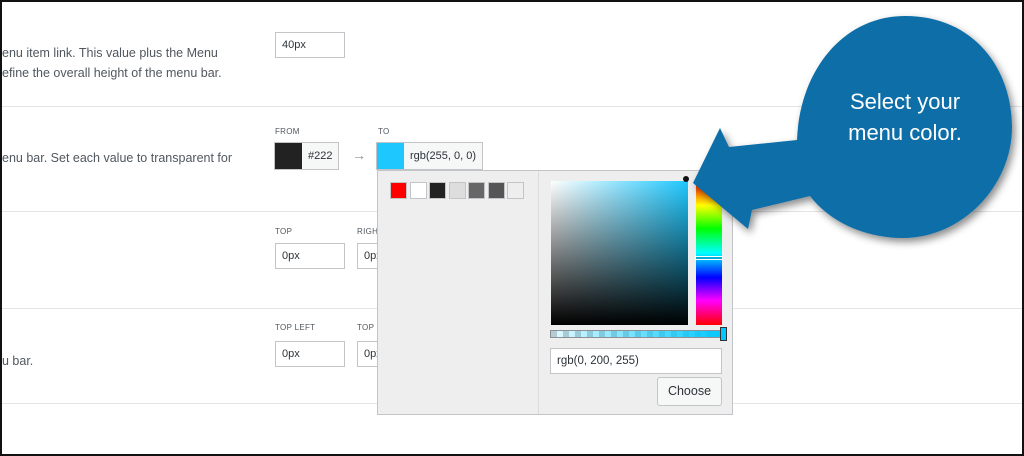  What do you see at coordinates (905, 132) in the screenshot?
I see `callout-line2: menu color.` at bounding box center [905, 132].